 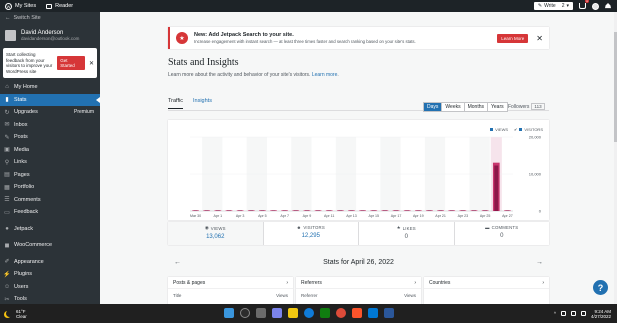 I want to click on legend-visitors: ✔ VISITORS, so click(x=528, y=129).